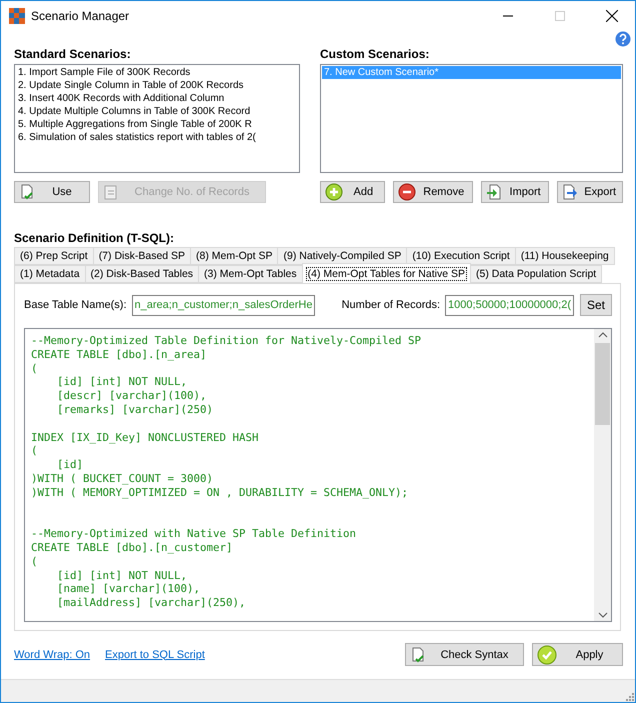  What do you see at coordinates (612, 16) in the screenshot?
I see `close-icon` at bounding box center [612, 16].